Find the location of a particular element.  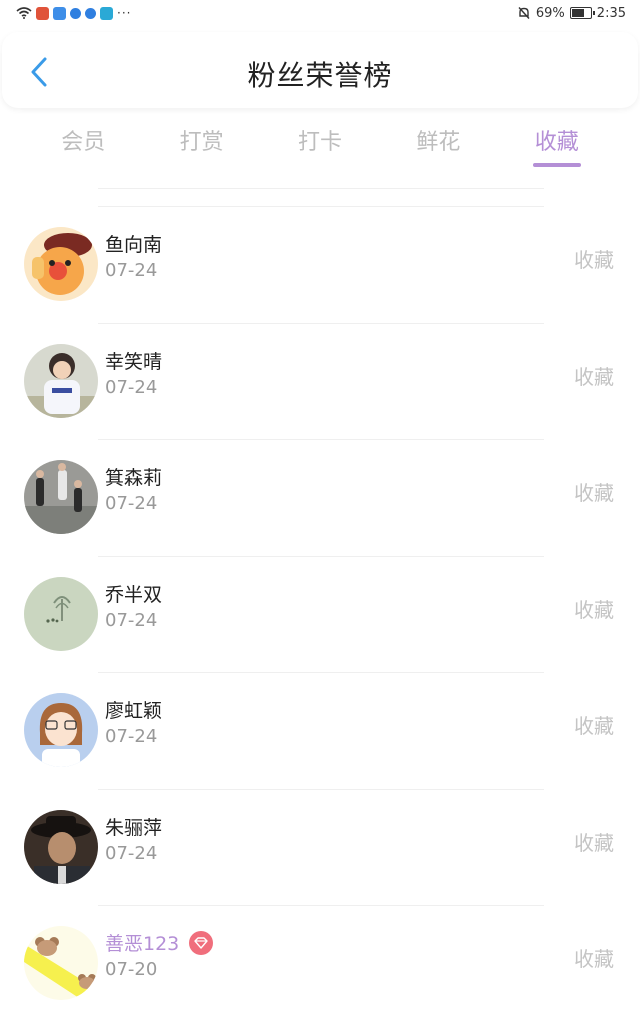

fan-name: 乔半双 is located at coordinates (134, 594).